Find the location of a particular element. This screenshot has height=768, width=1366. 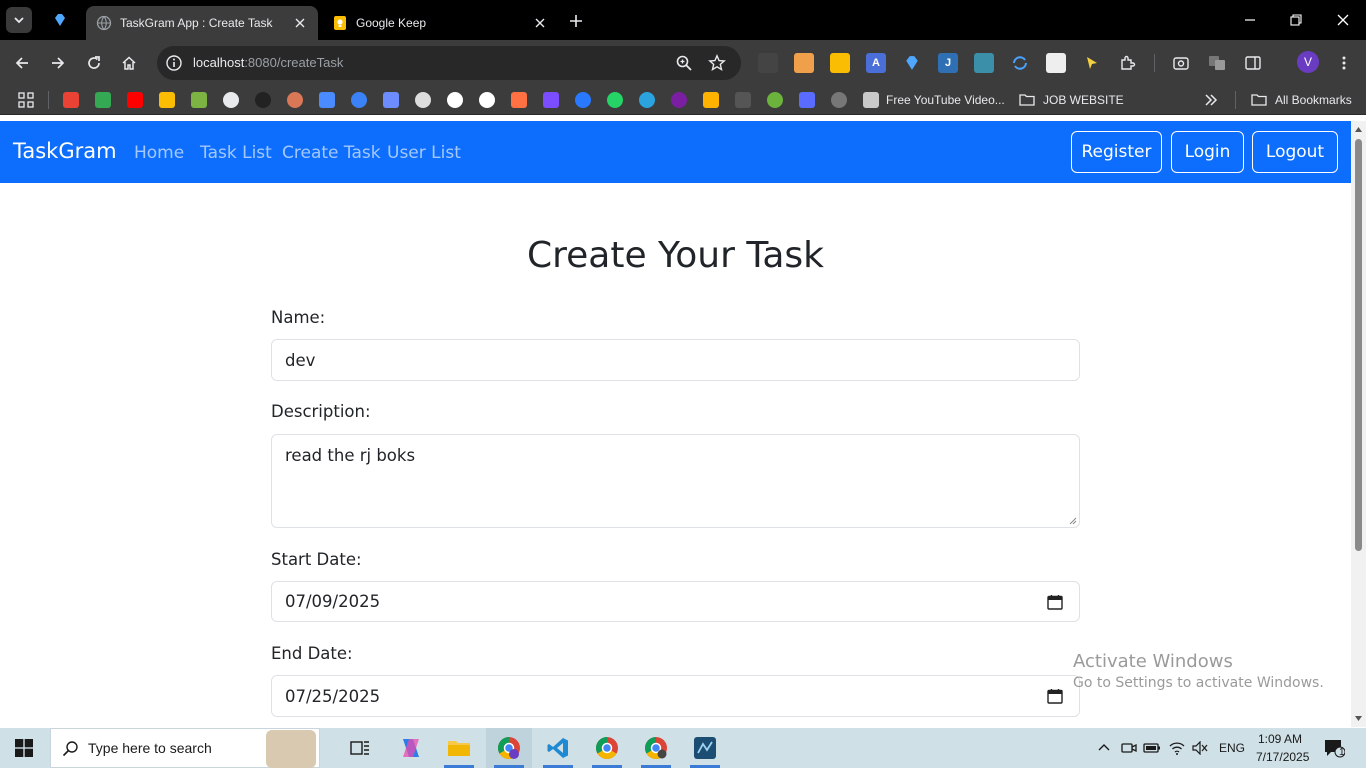

bookmark-blue-icon is located at coordinates (391, 100).